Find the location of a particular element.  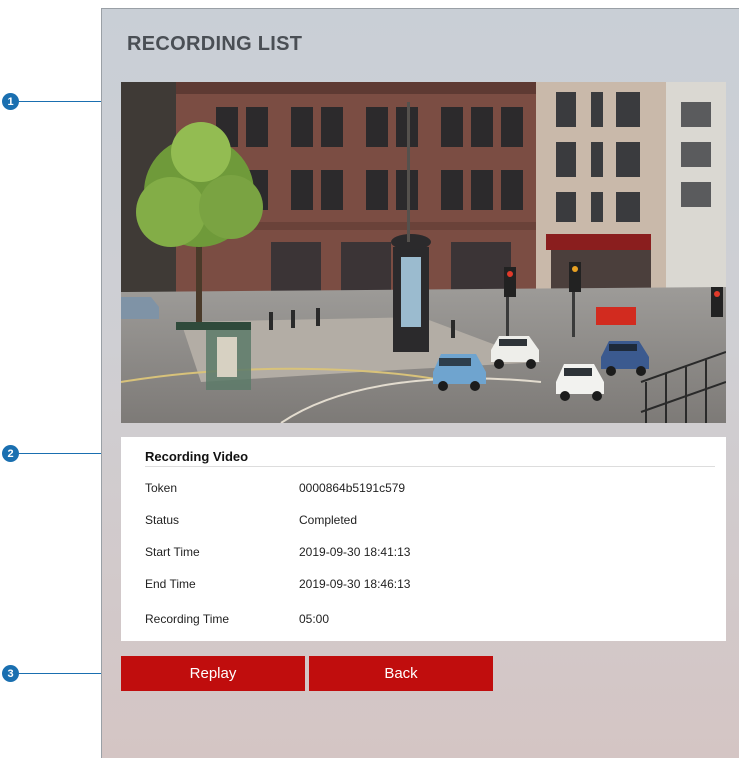

info-label: Status is located at coordinates (162, 520).